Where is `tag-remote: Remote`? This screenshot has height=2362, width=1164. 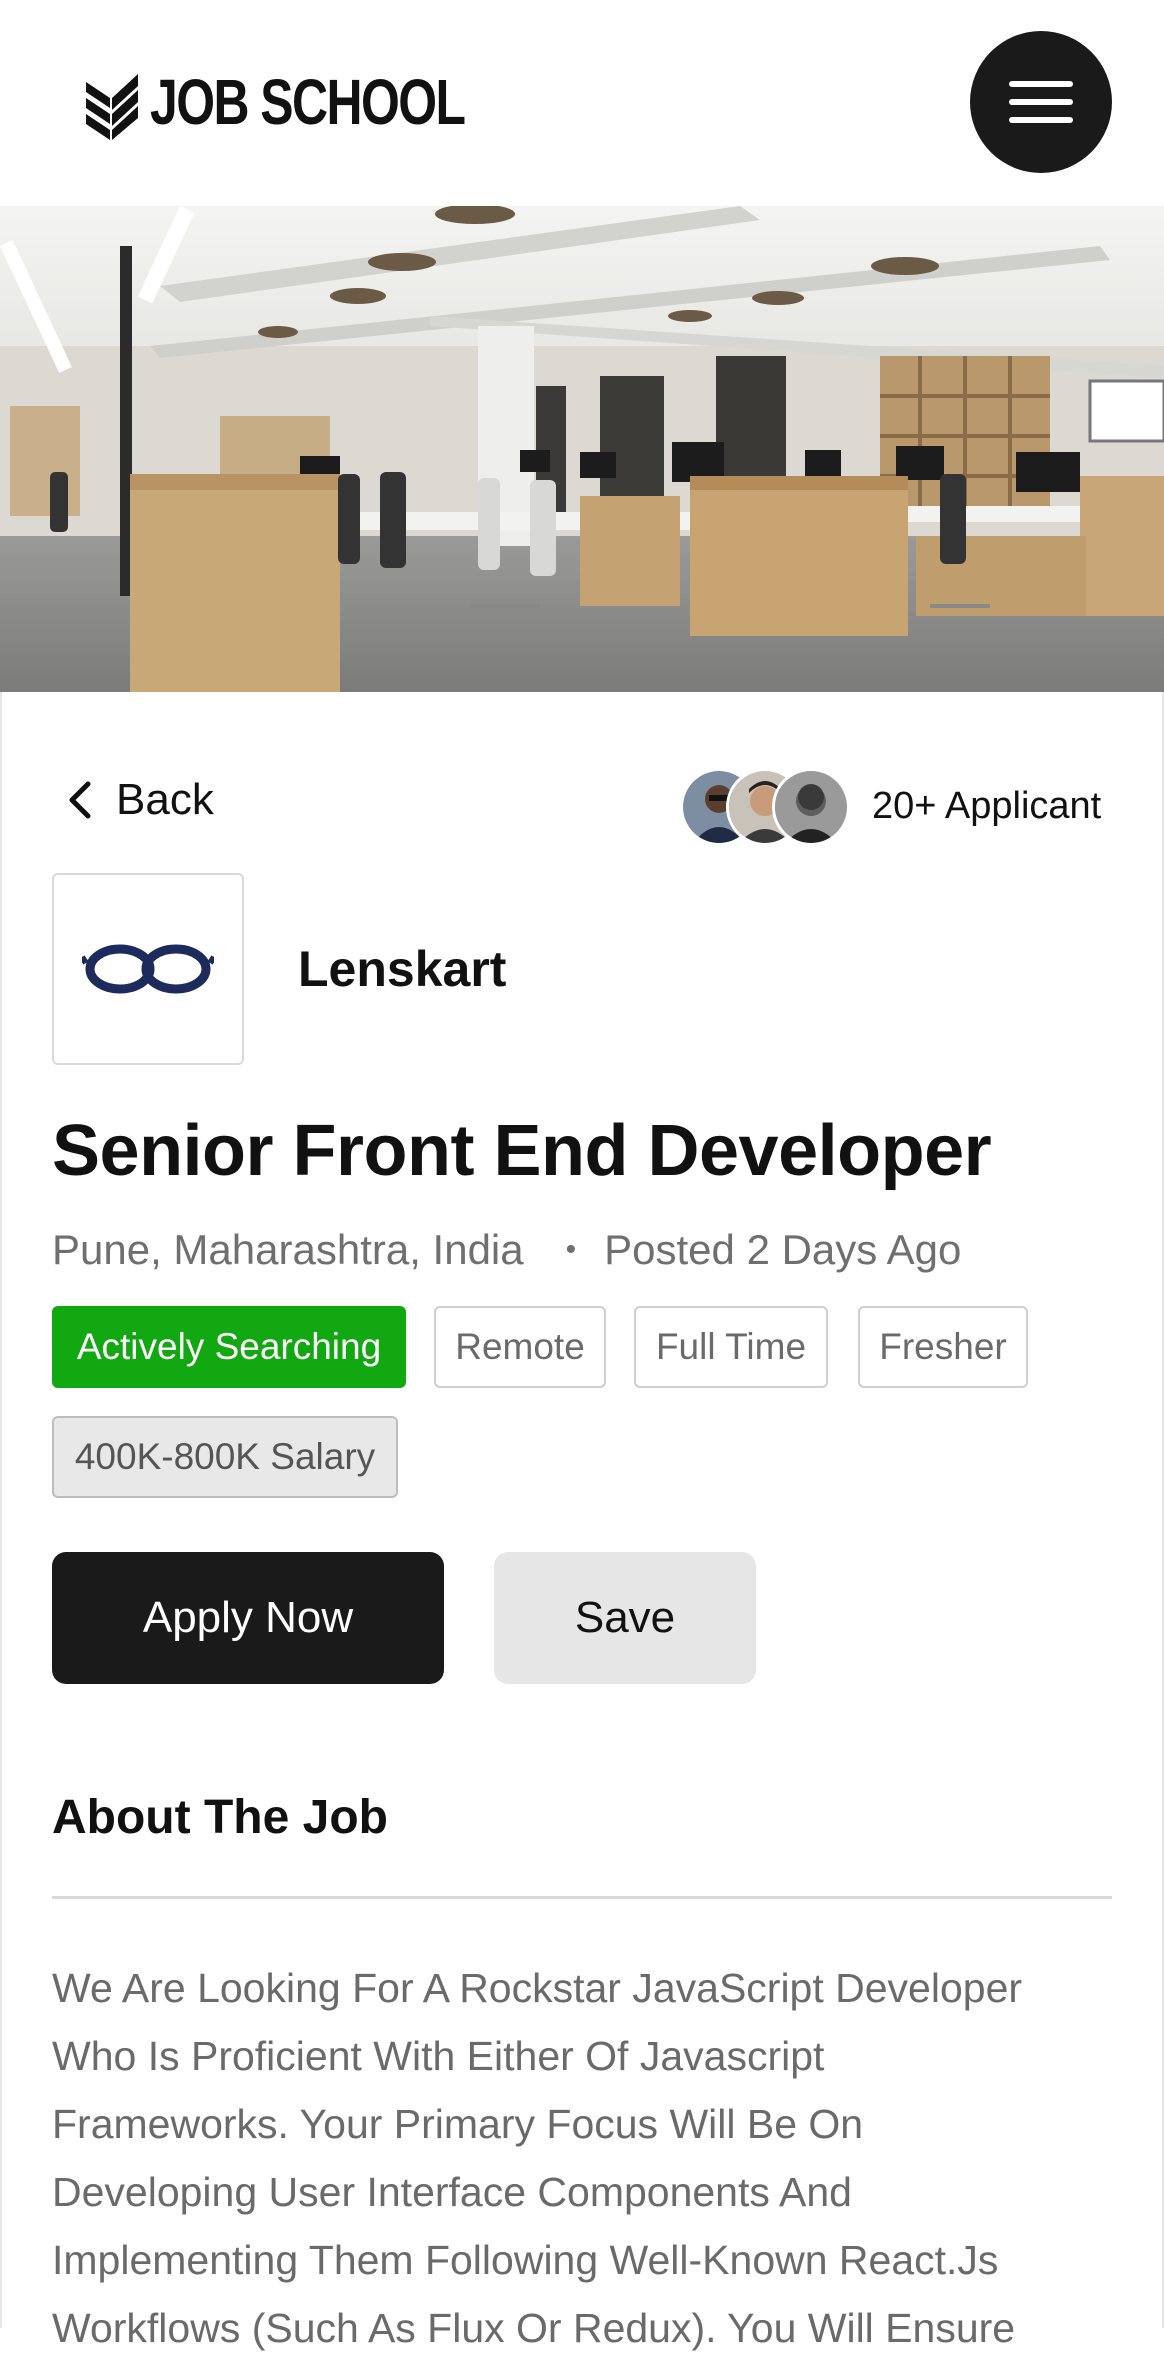 tag-remote: Remote is located at coordinates (520, 1347).